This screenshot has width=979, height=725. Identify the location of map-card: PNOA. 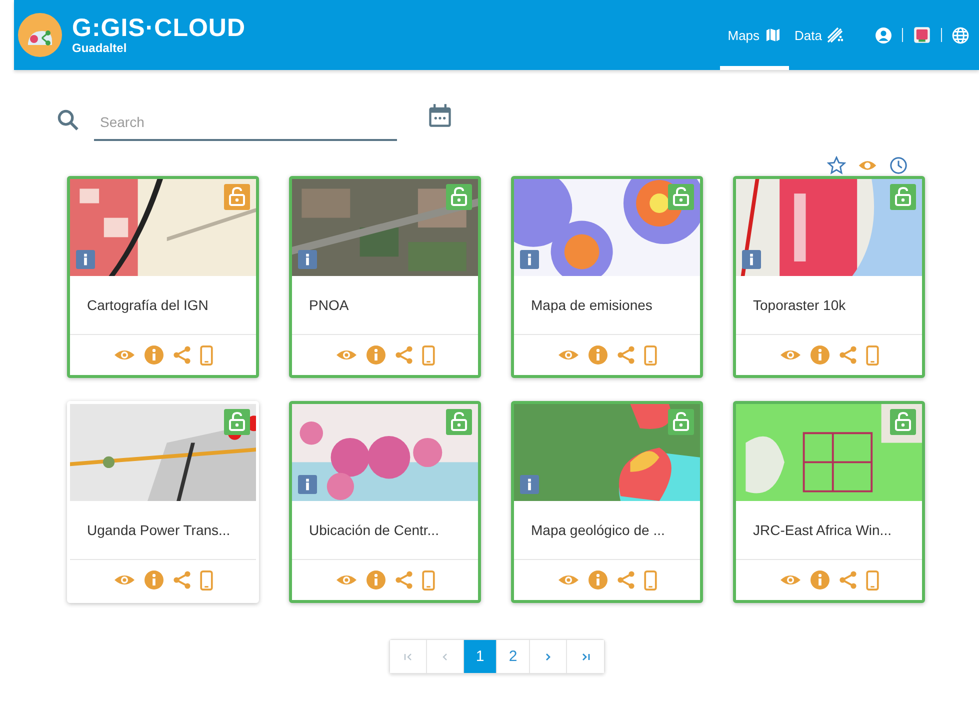
(385, 277).